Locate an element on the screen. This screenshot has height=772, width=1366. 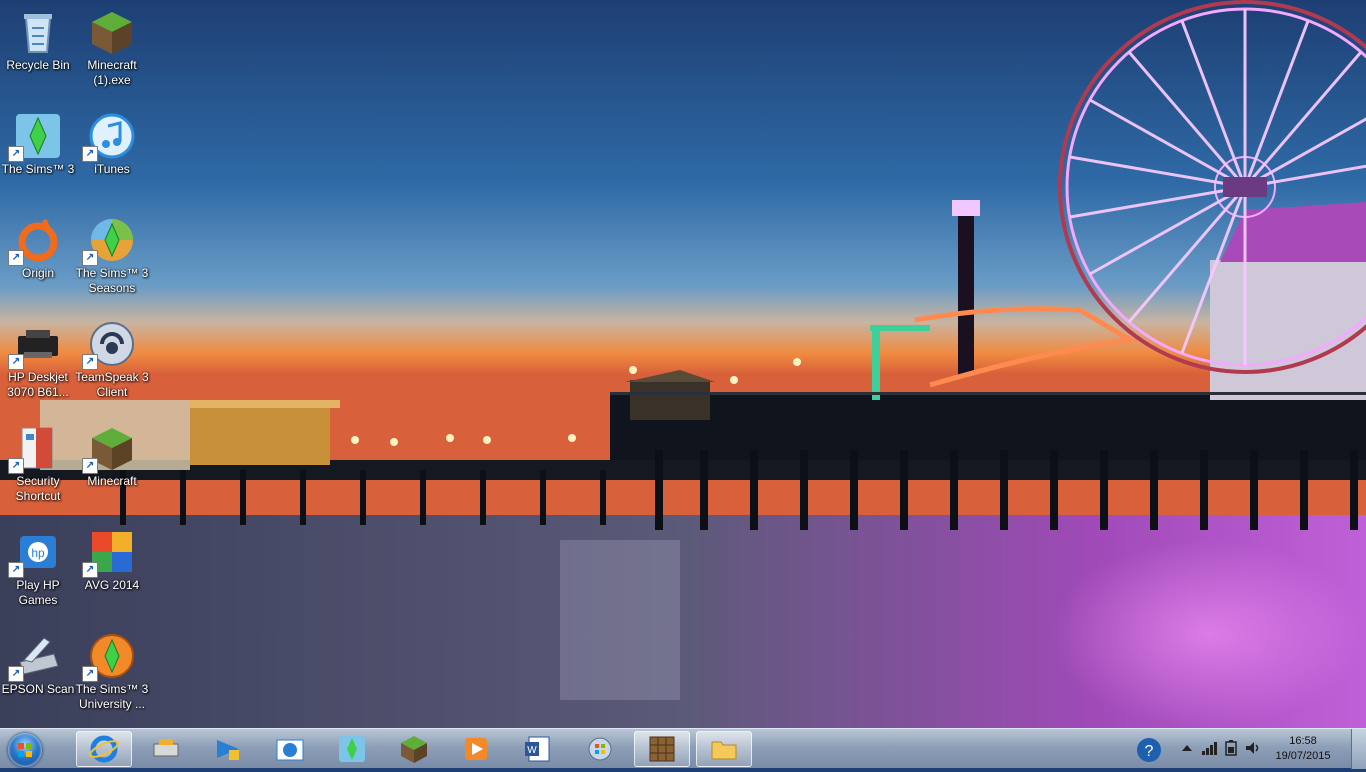
word-icon: W is located at coordinates (538, 749).